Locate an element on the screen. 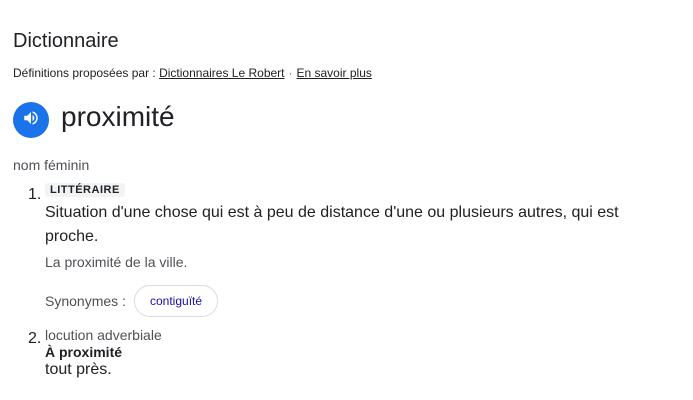 This screenshot has width=693, height=400. volume-icon is located at coordinates (31, 120).